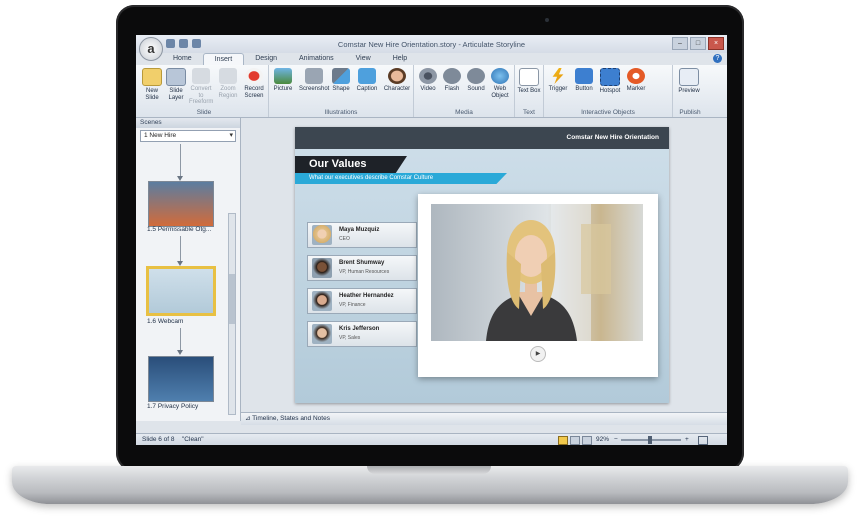 The width and height of the screenshot is (860, 526). Describe the element at coordinates (680, 43) in the screenshot. I see `minimize-button: –` at that location.